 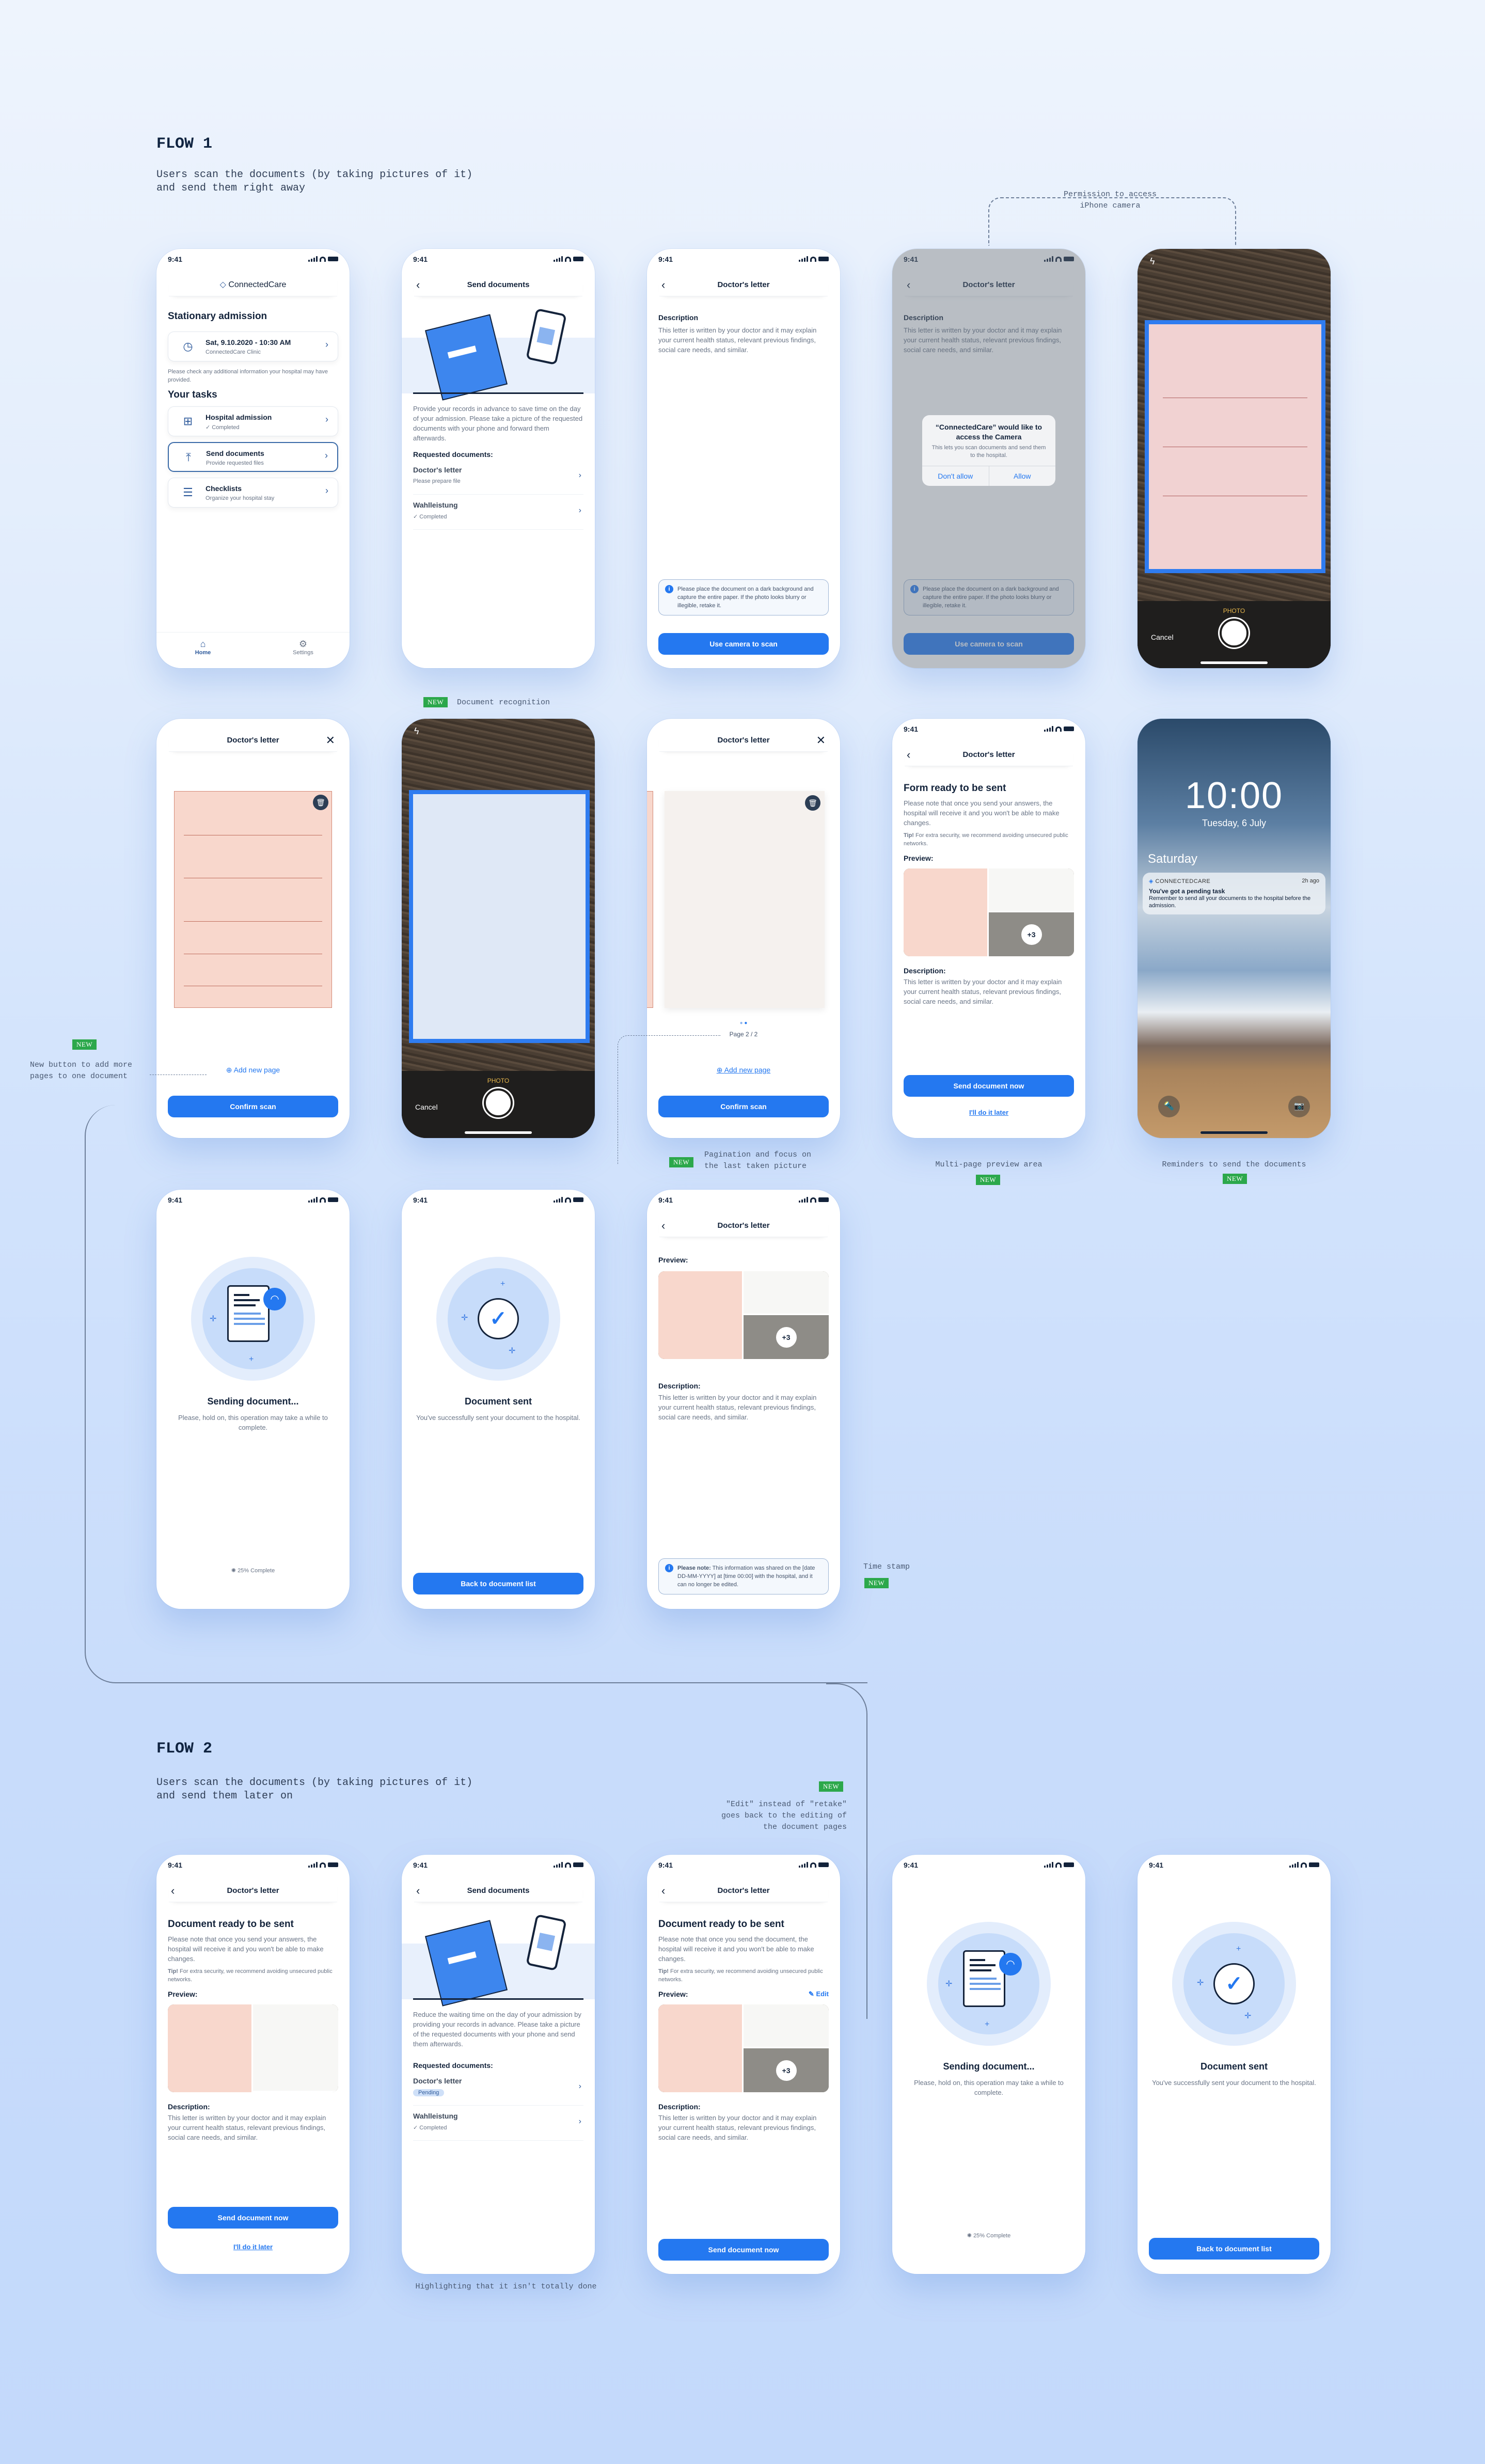 I want to click on nav-bar: ‹ Doctor's letter, so click(x=989, y=755).